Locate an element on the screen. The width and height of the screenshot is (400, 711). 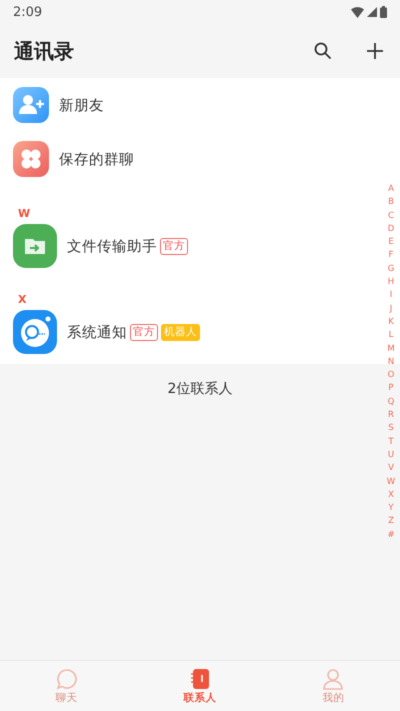
index-letter: T is located at coordinates (391, 442).